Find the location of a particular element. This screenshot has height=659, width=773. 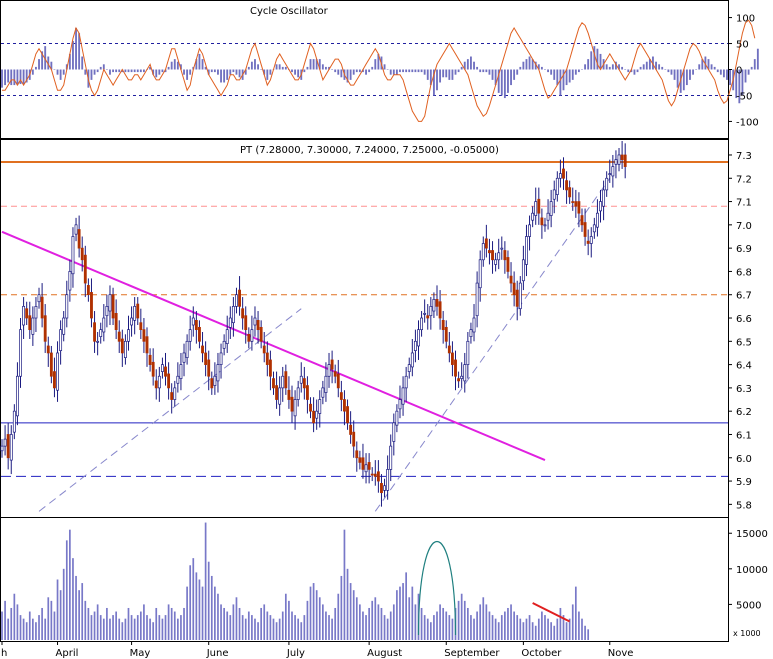

price-tick-label: 6.8 is located at coordinates (744, 272).